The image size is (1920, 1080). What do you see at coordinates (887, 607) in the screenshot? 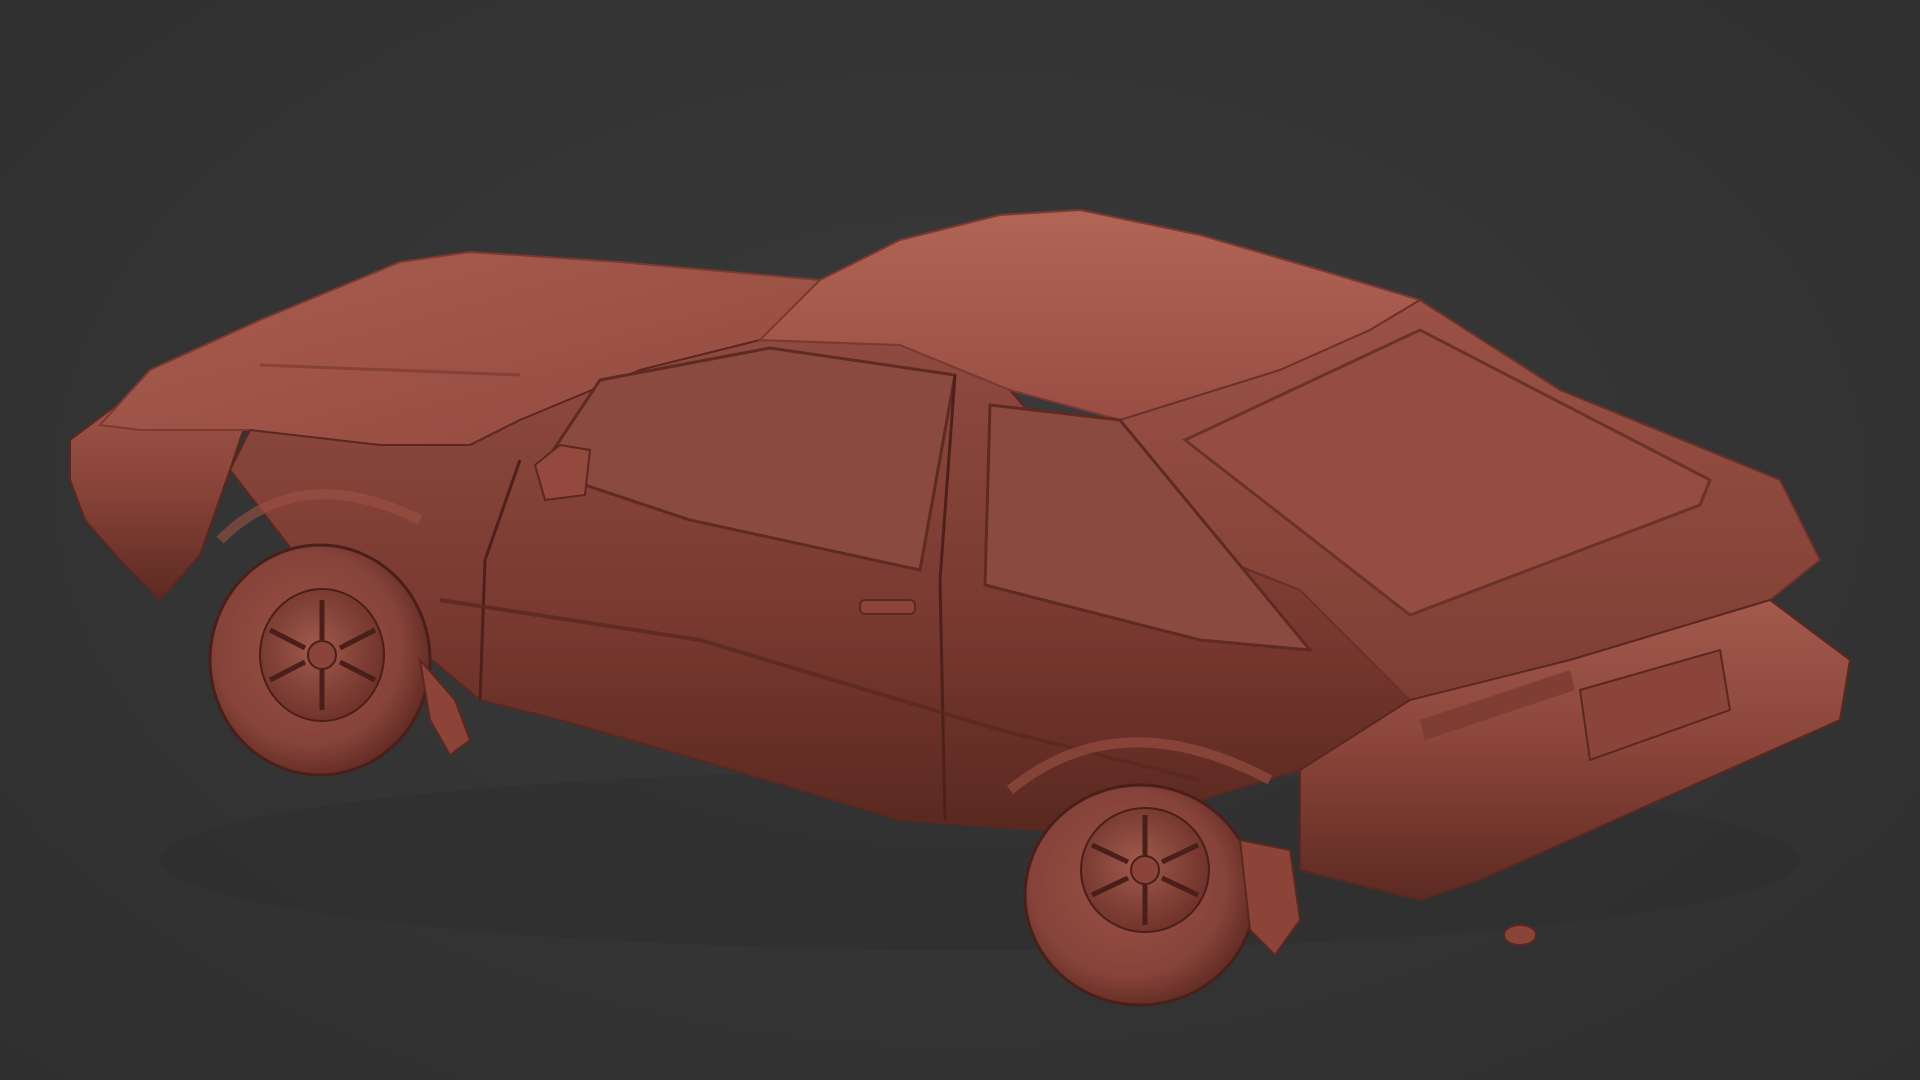
I see `door-handle` at bounding box center [887, 607].